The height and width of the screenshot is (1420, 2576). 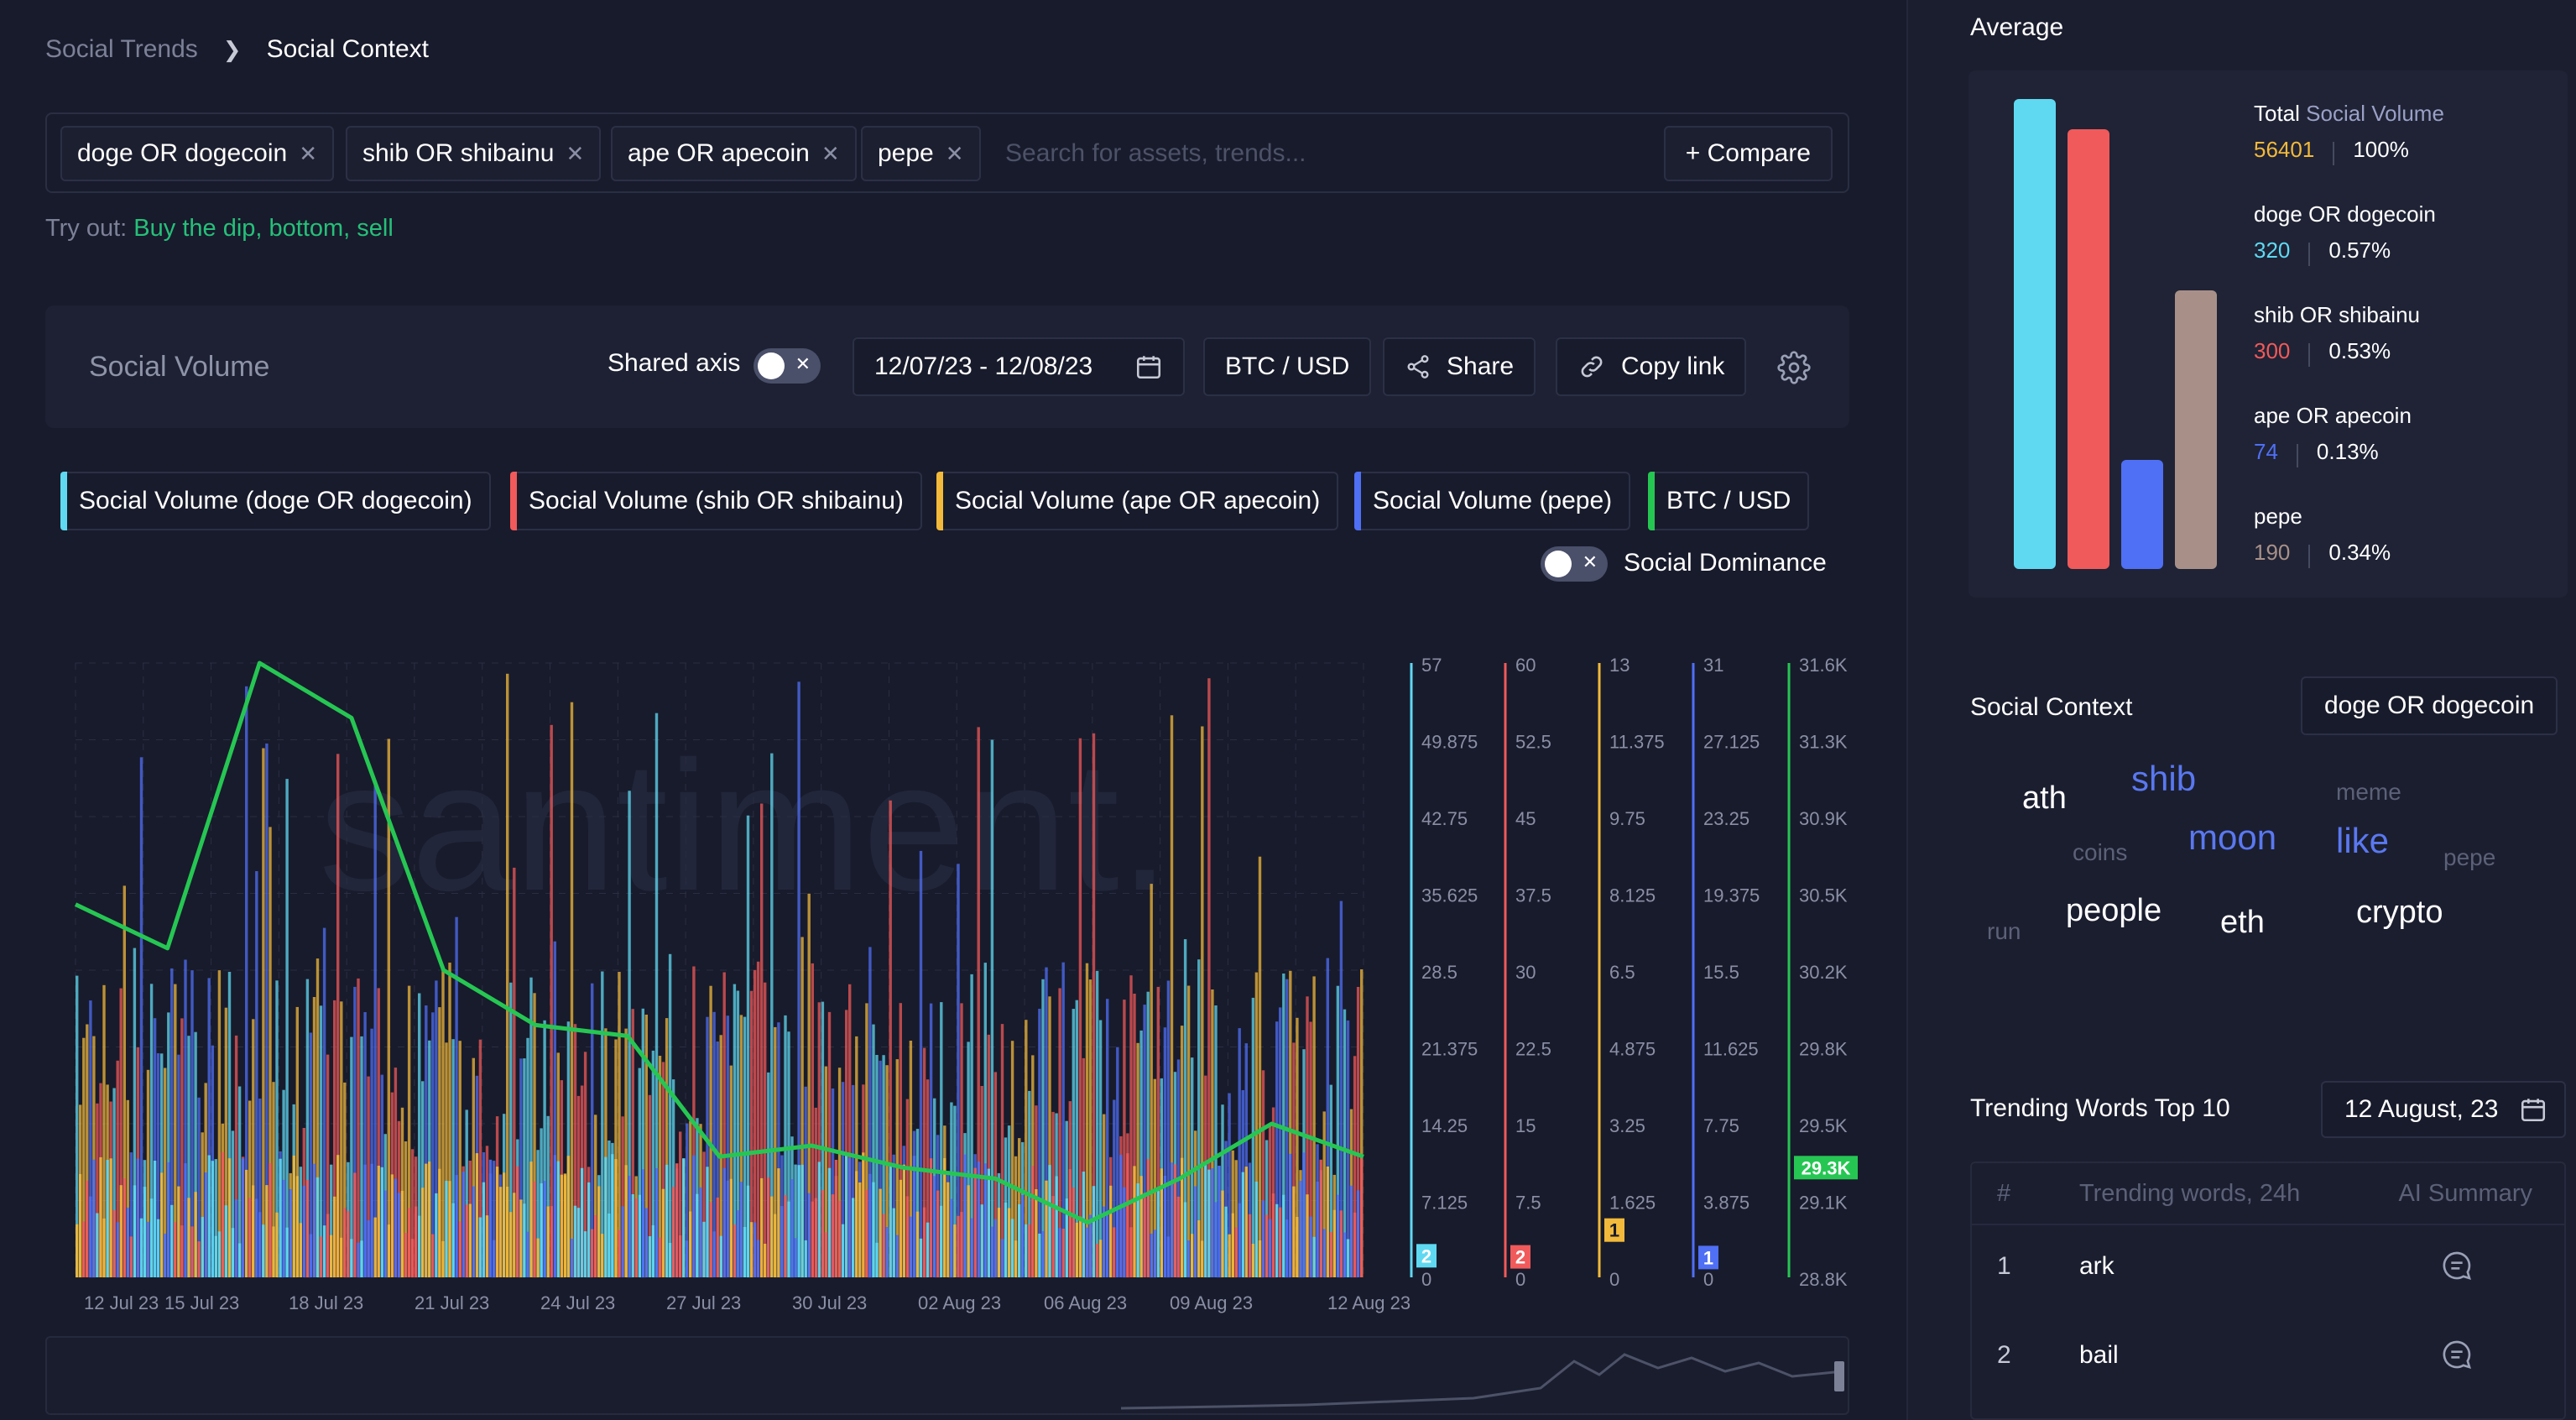 I want to click on col-word-header: Trending words, 24h, so click(x=2190, y=1193).